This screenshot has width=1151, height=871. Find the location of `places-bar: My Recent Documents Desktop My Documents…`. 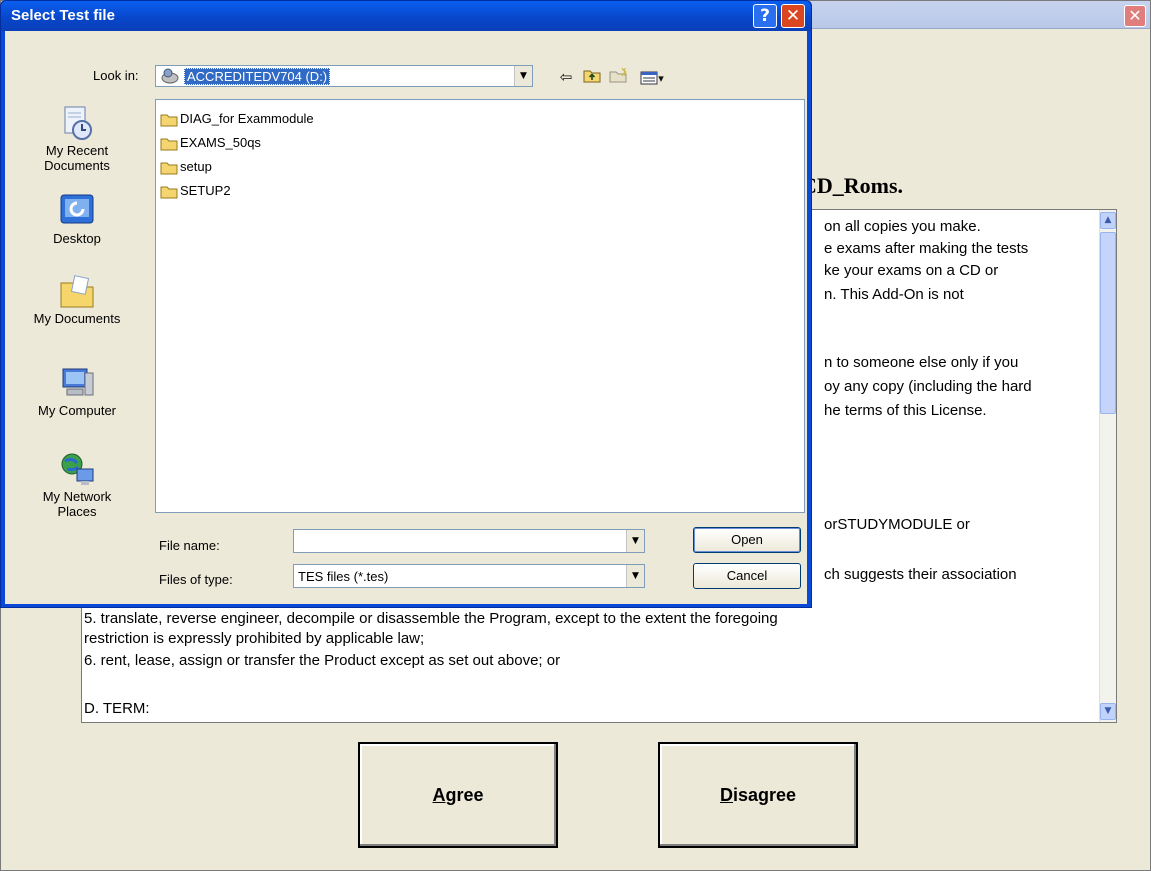

places-bar: My Recent Documents Desktop My Documents… is located at coordinates (77, 345).